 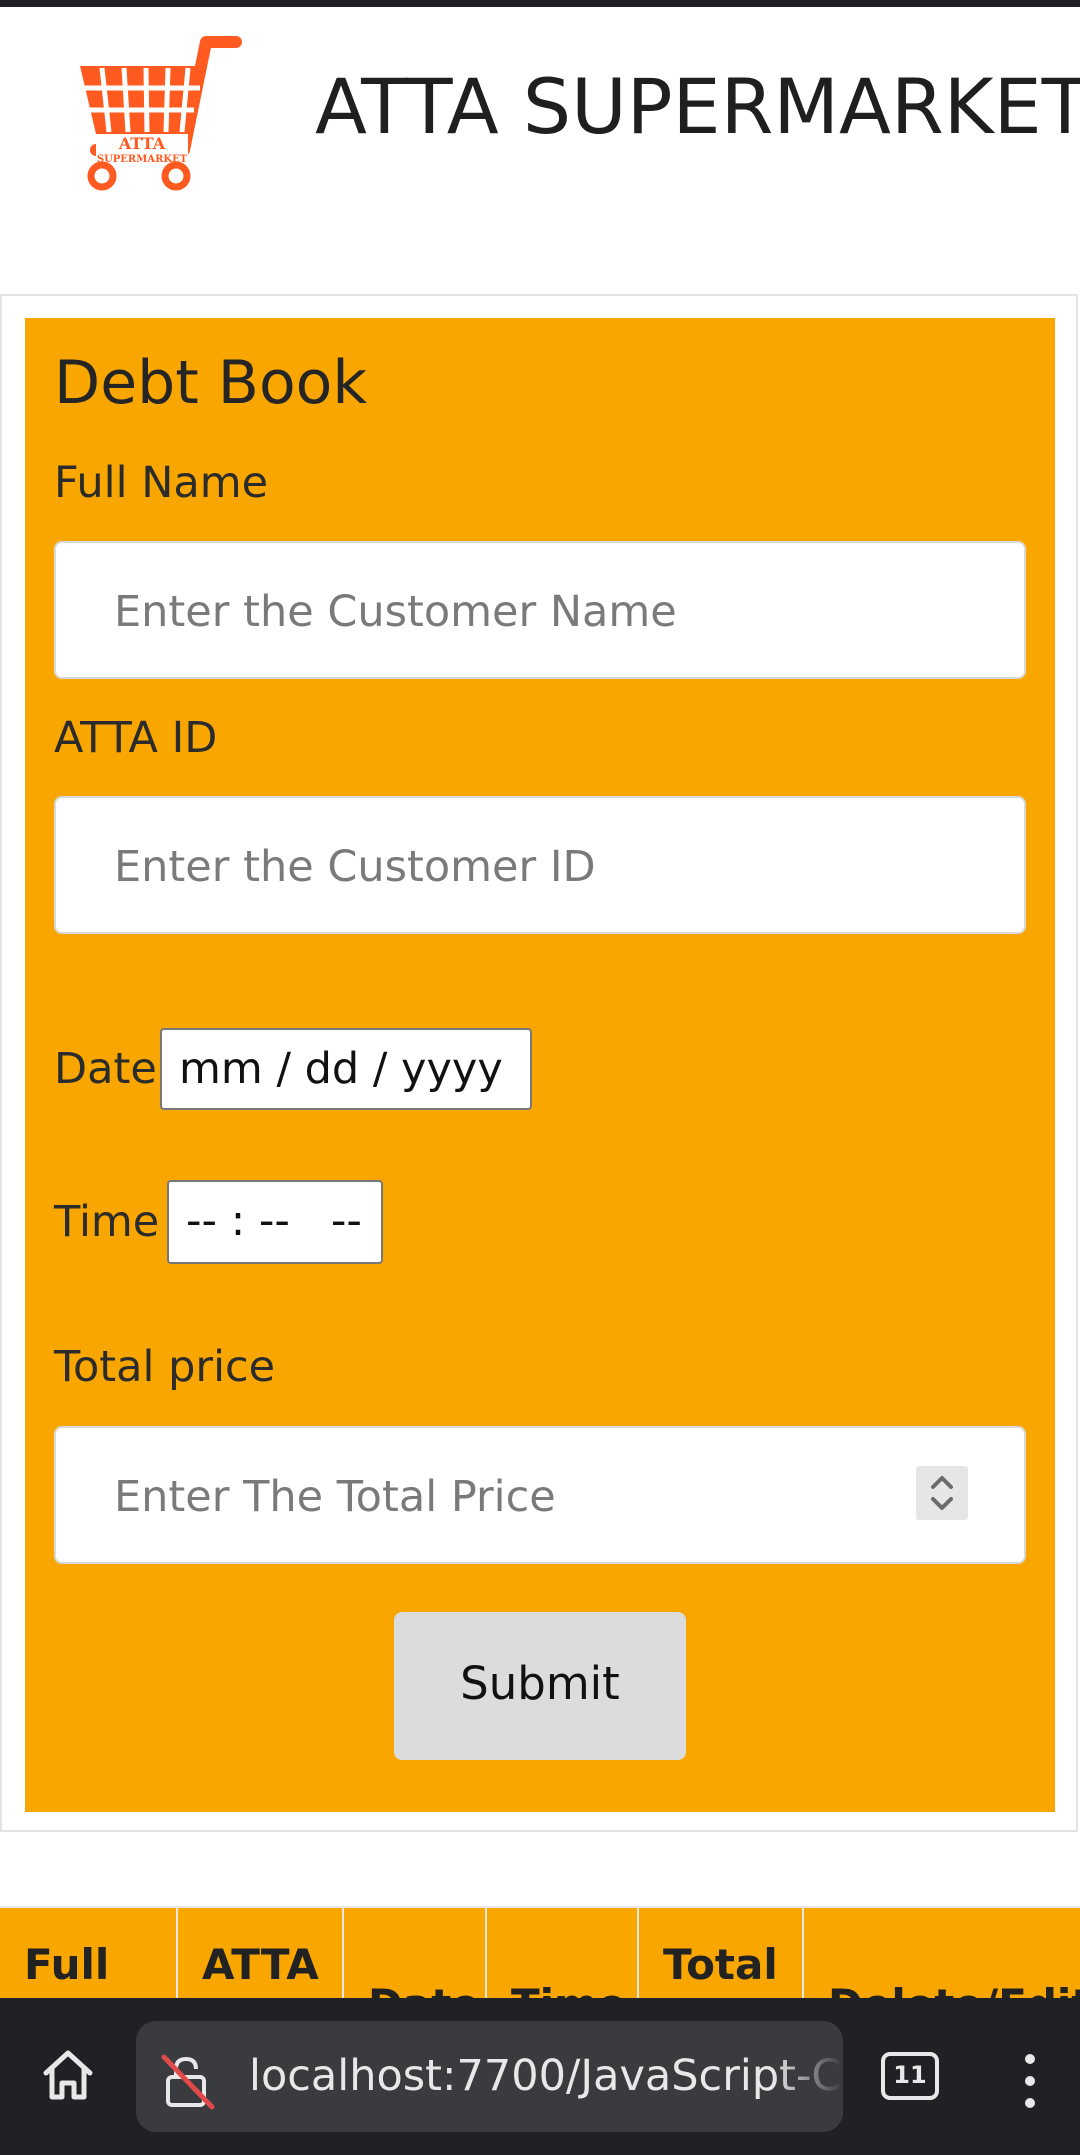 I want to click on logo-text-top: ATTA, so click(x=142, y=143).